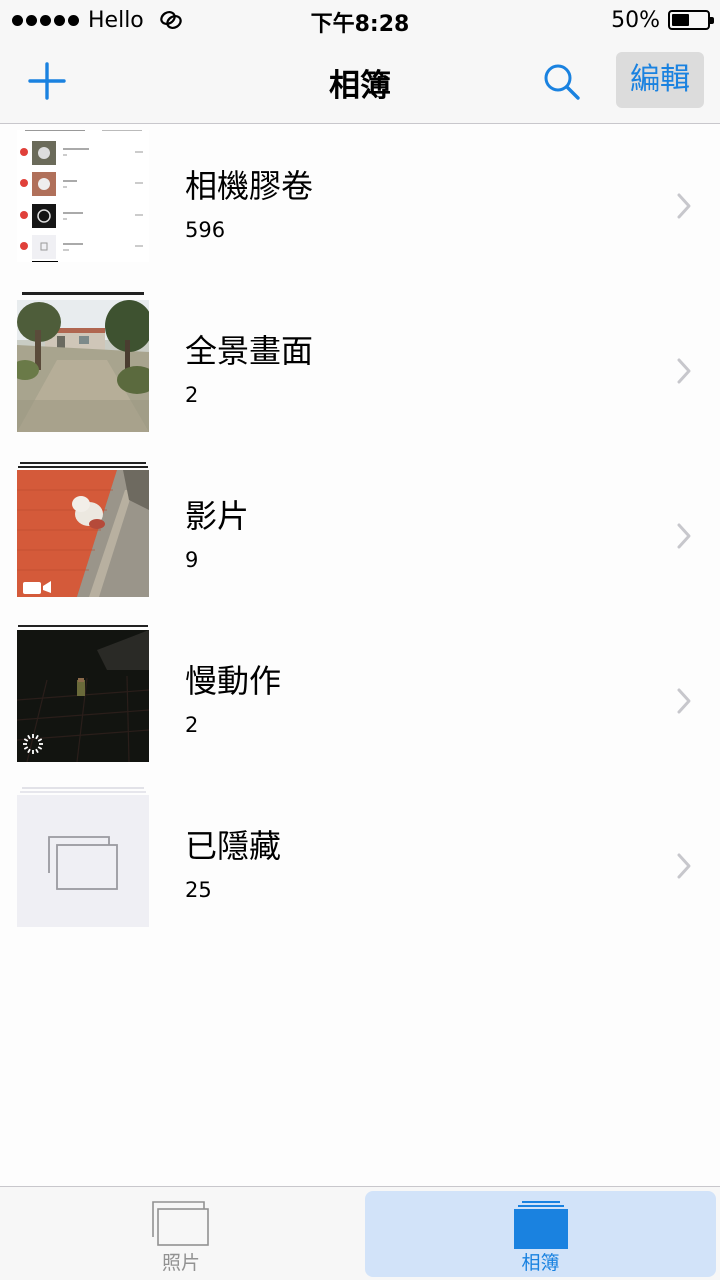  I want to click on status-right: 50%, so click(662, 20).